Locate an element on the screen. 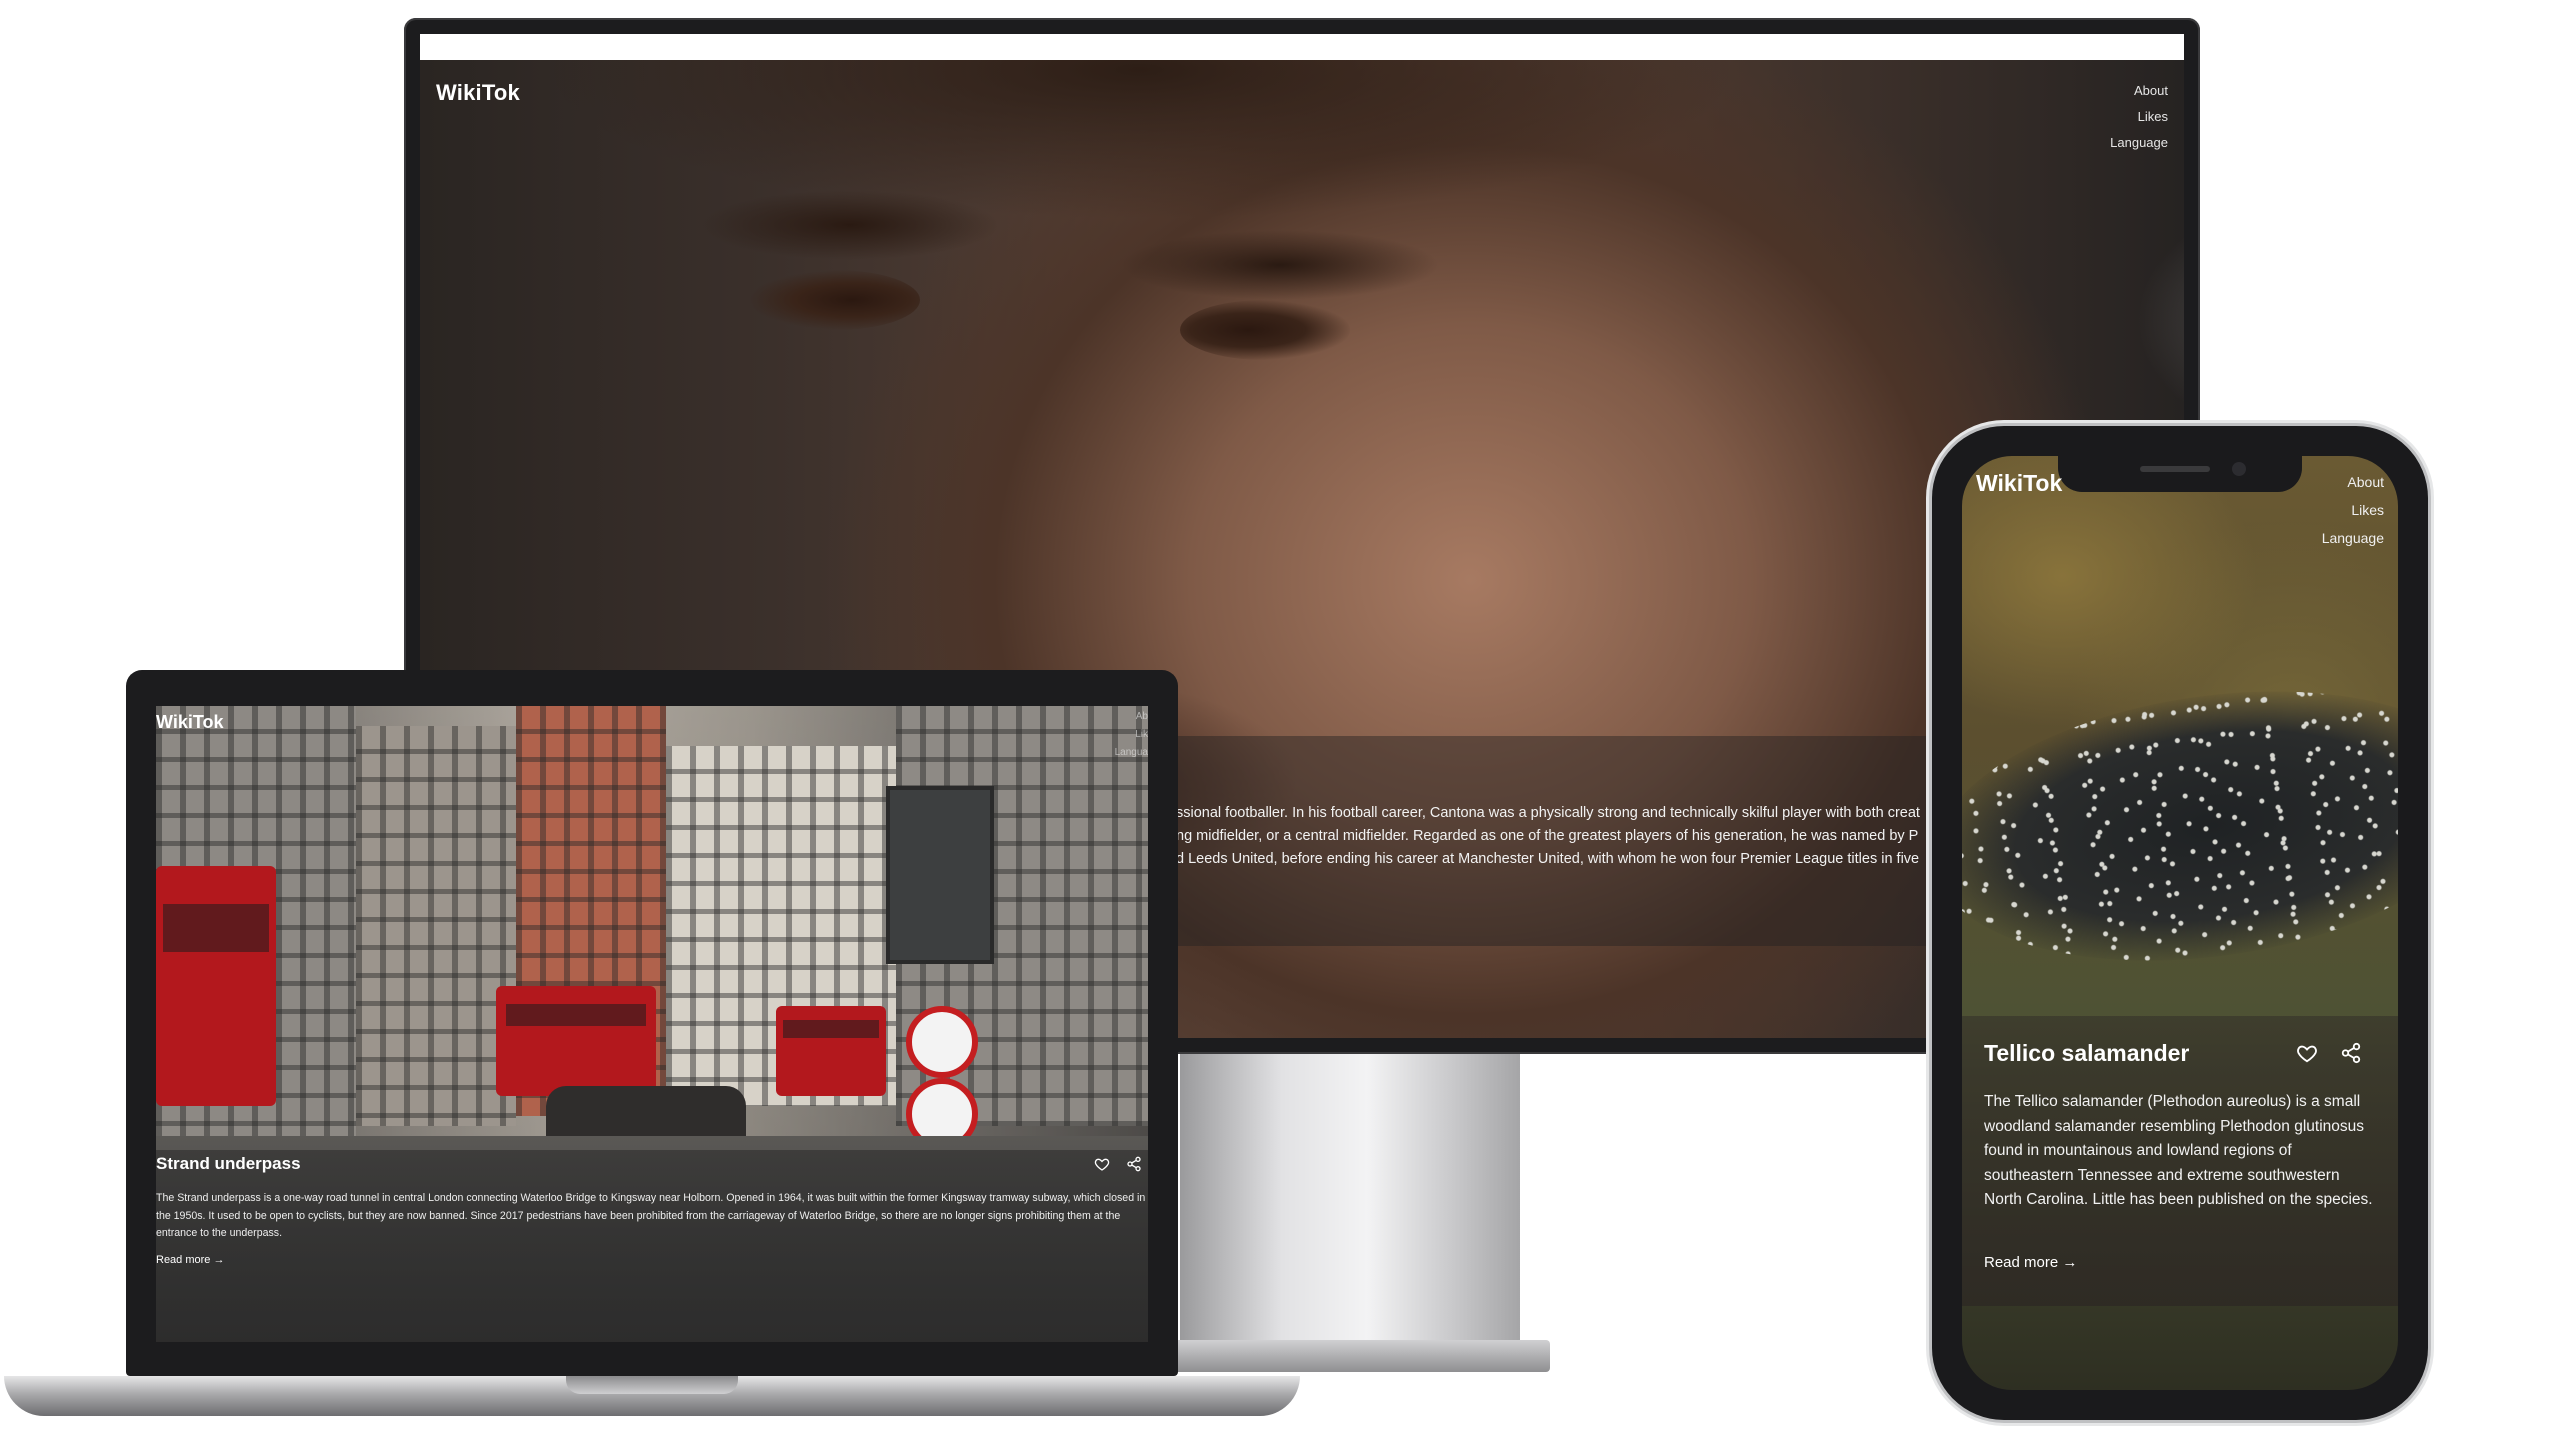  top-nav: Ab Lik Langua is located at coordinates (1131, 735).